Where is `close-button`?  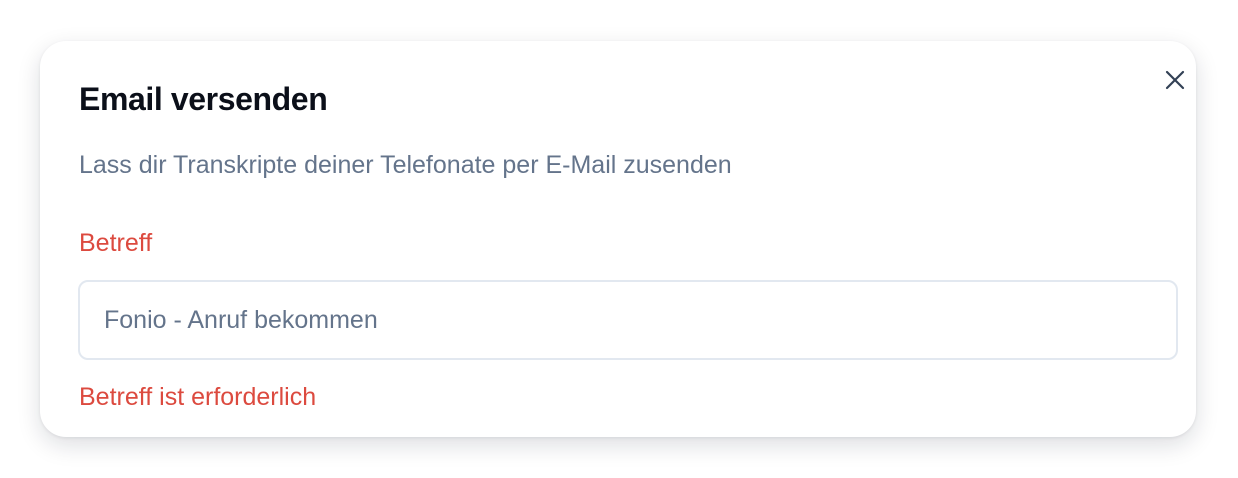
close-button is located at coordinates (1175, 80).